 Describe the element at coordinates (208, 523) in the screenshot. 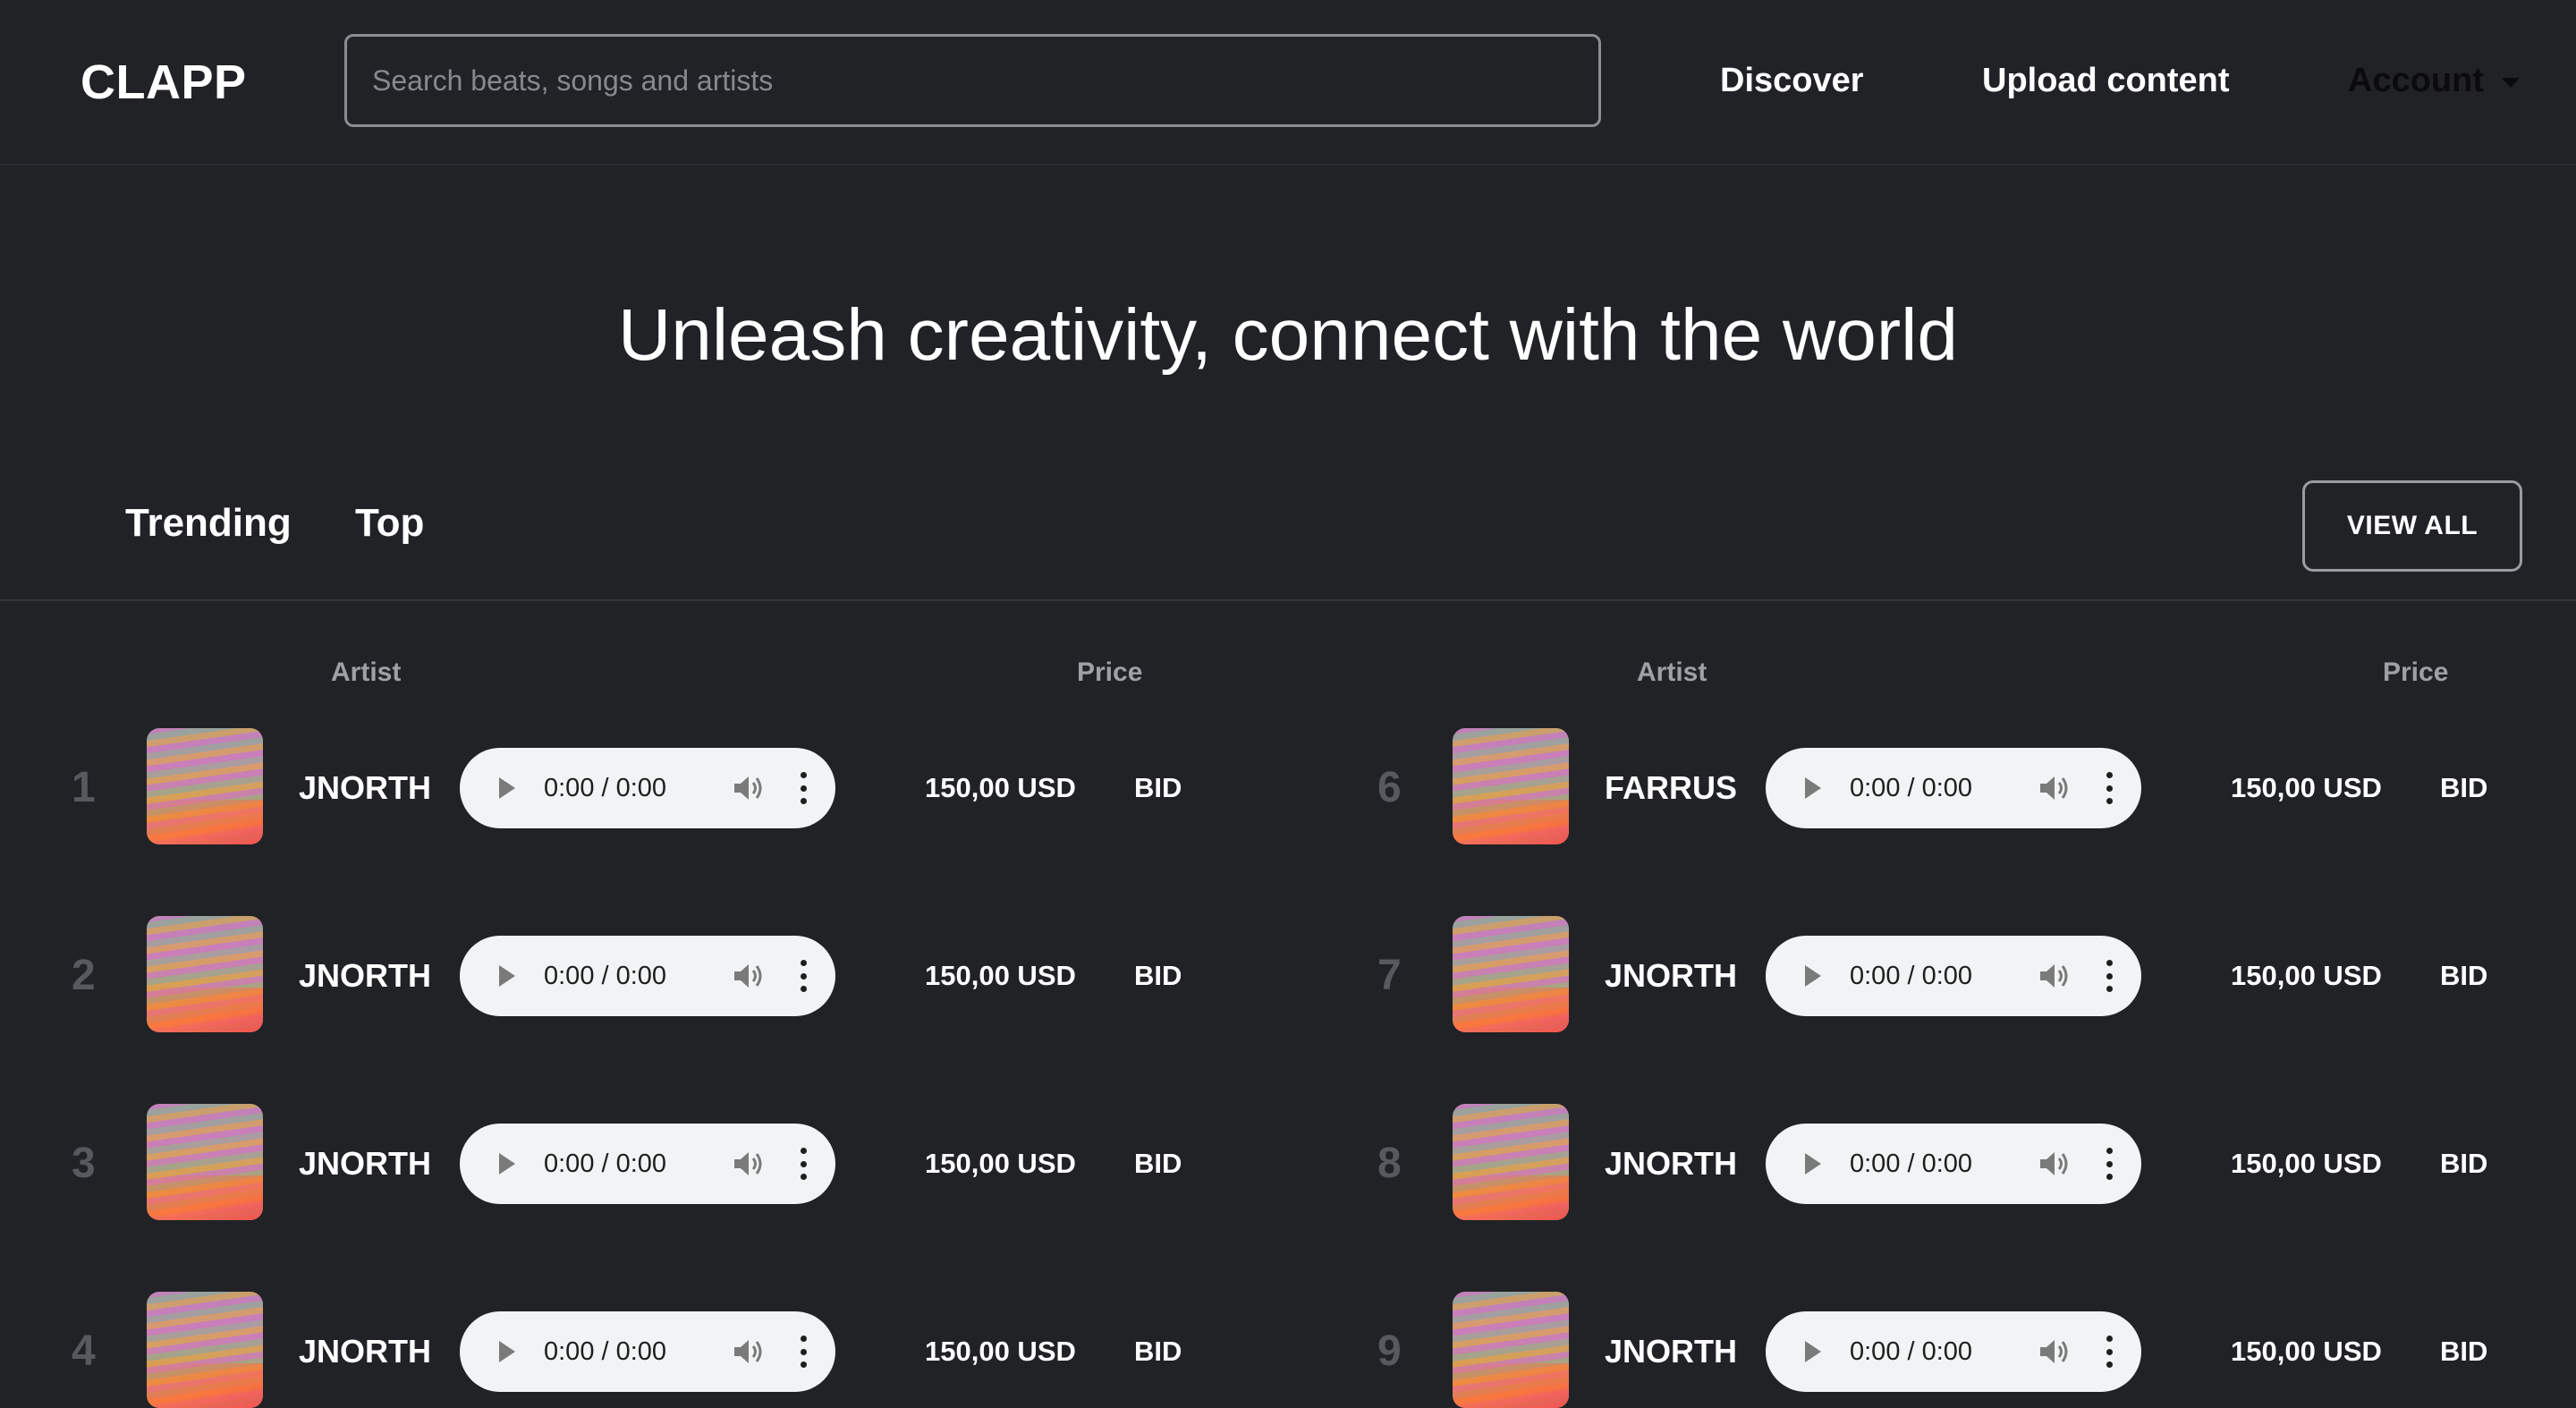

I see `tab-trending: Trending` at that location.